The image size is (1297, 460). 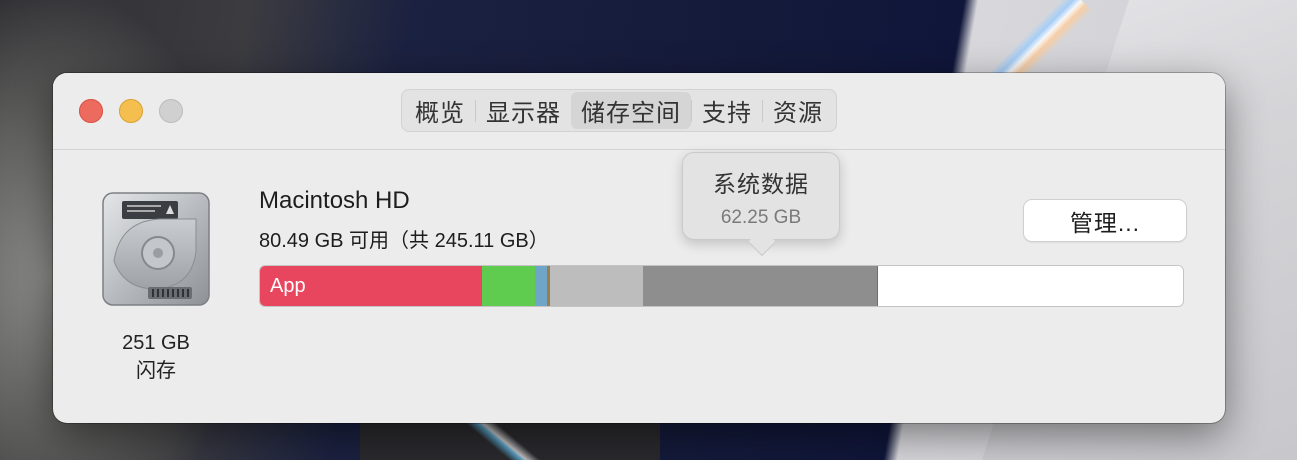 What do you see at coordinates (798, 110) in the screenshot?
I see `tab-resources: 资源` at bounding box center [798, 110].